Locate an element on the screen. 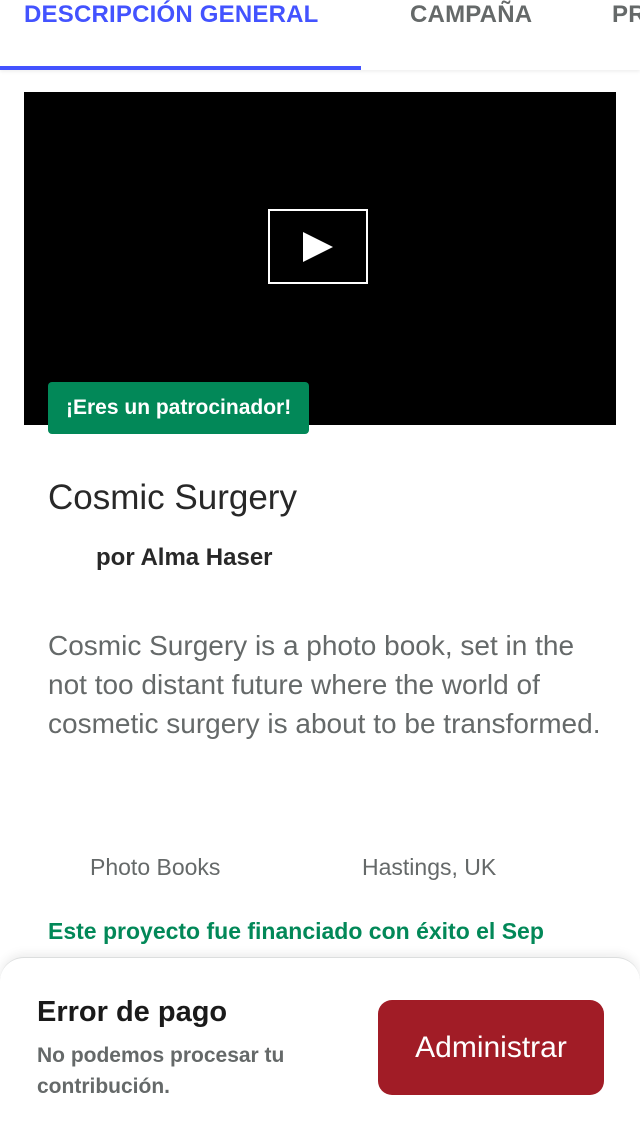 The width and height of the screenshot is (640, 1136). play-button is located at coordinates (318, 246).